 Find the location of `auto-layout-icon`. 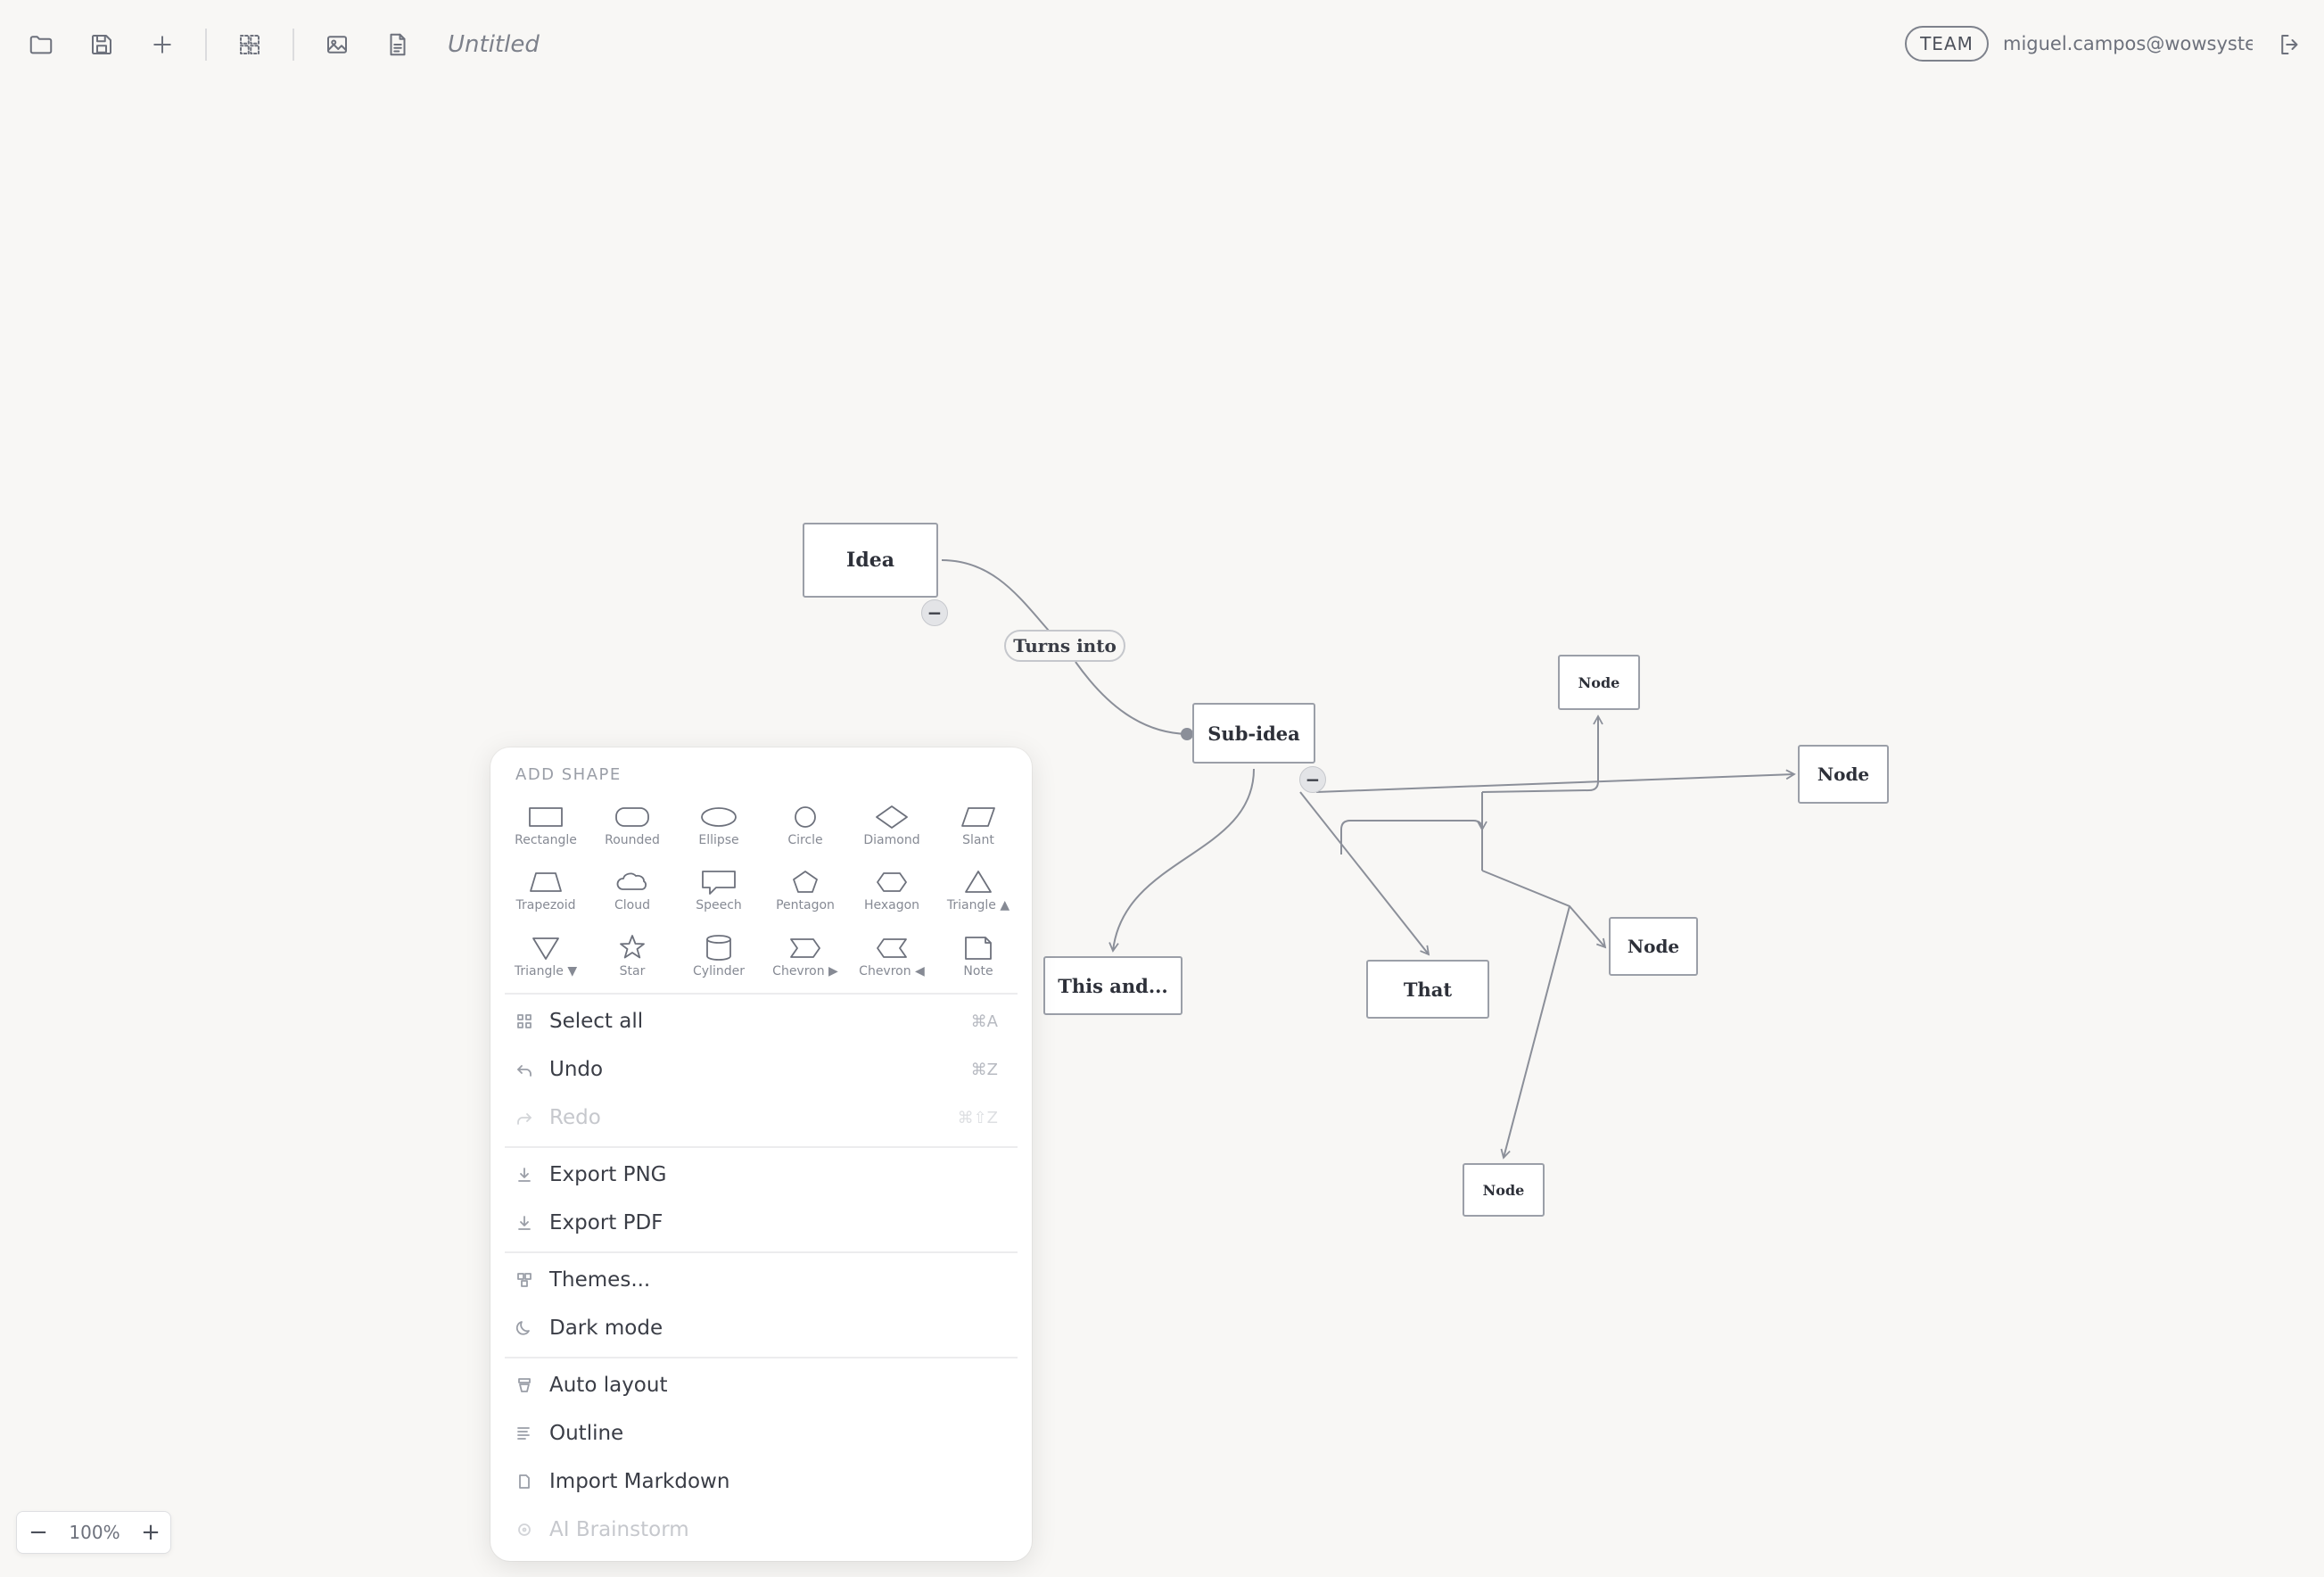

auto-layout-icon is located at coordinates (524, 1386).